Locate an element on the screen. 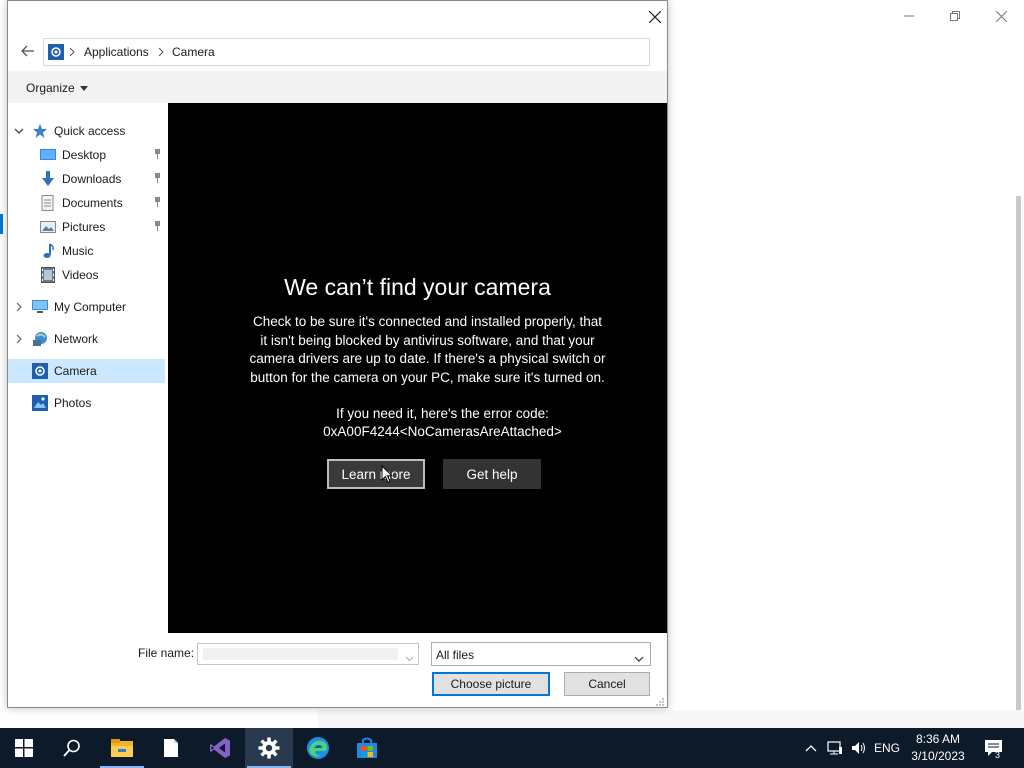 This screenshot has width=1024, height=768. close-button is located at coordinates (1001, 16).